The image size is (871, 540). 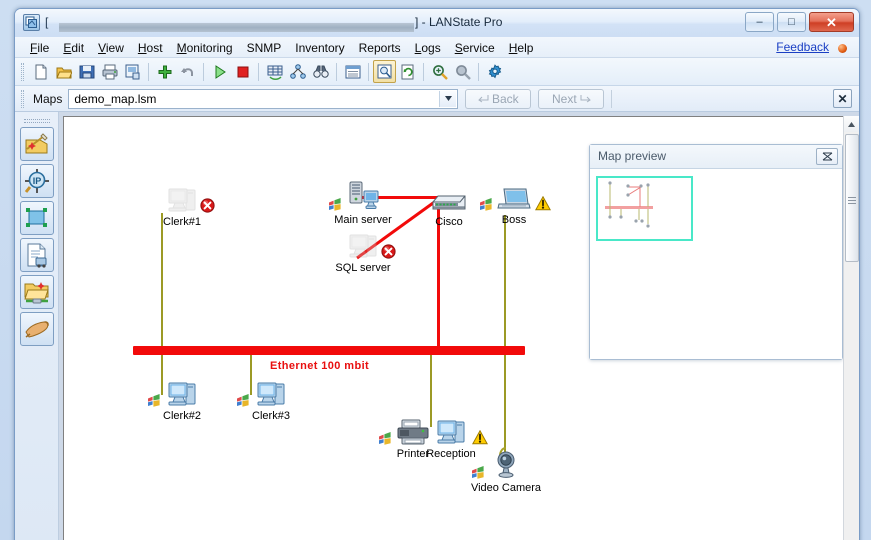 I want to click on windows-flag-icon, so click(x=154, y=400).